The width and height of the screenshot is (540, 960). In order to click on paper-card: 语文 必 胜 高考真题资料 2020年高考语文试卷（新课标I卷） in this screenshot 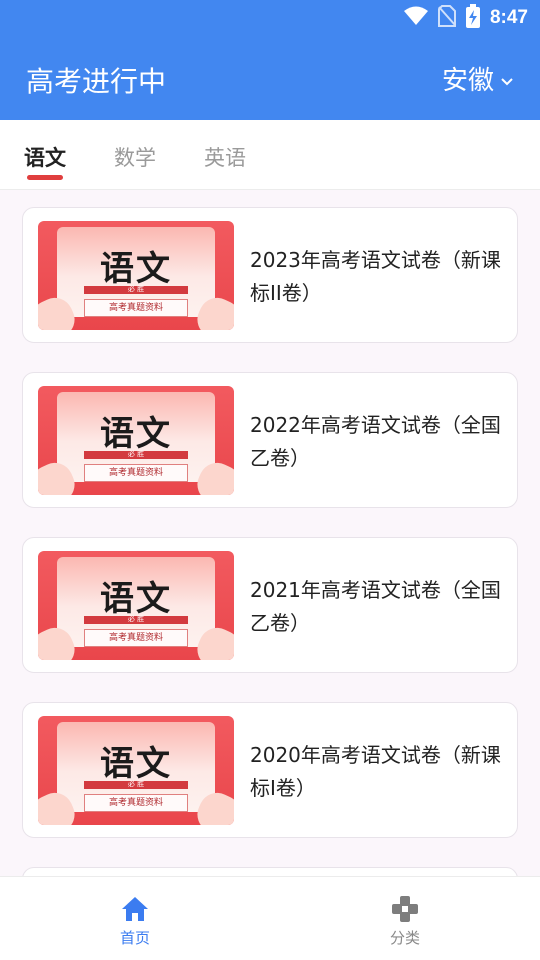, I will do `click(270, 770)`.